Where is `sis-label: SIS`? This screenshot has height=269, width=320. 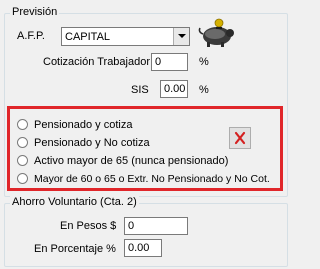 sis-label: SIS is located at coordinates (140, 90).